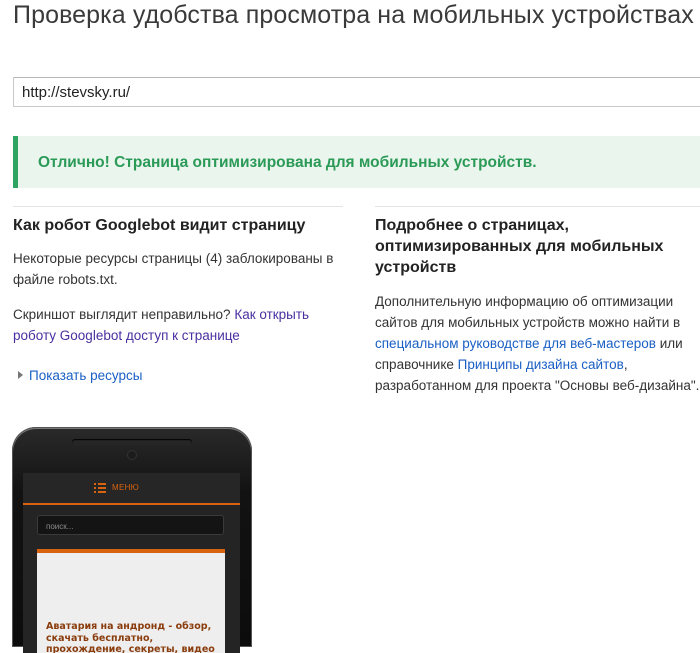 The image size is (700, 653). What do you see at coordinates (20, 375) in the screenshot?
I see `expand-triangle-icon` at bounding box center [20, 375].